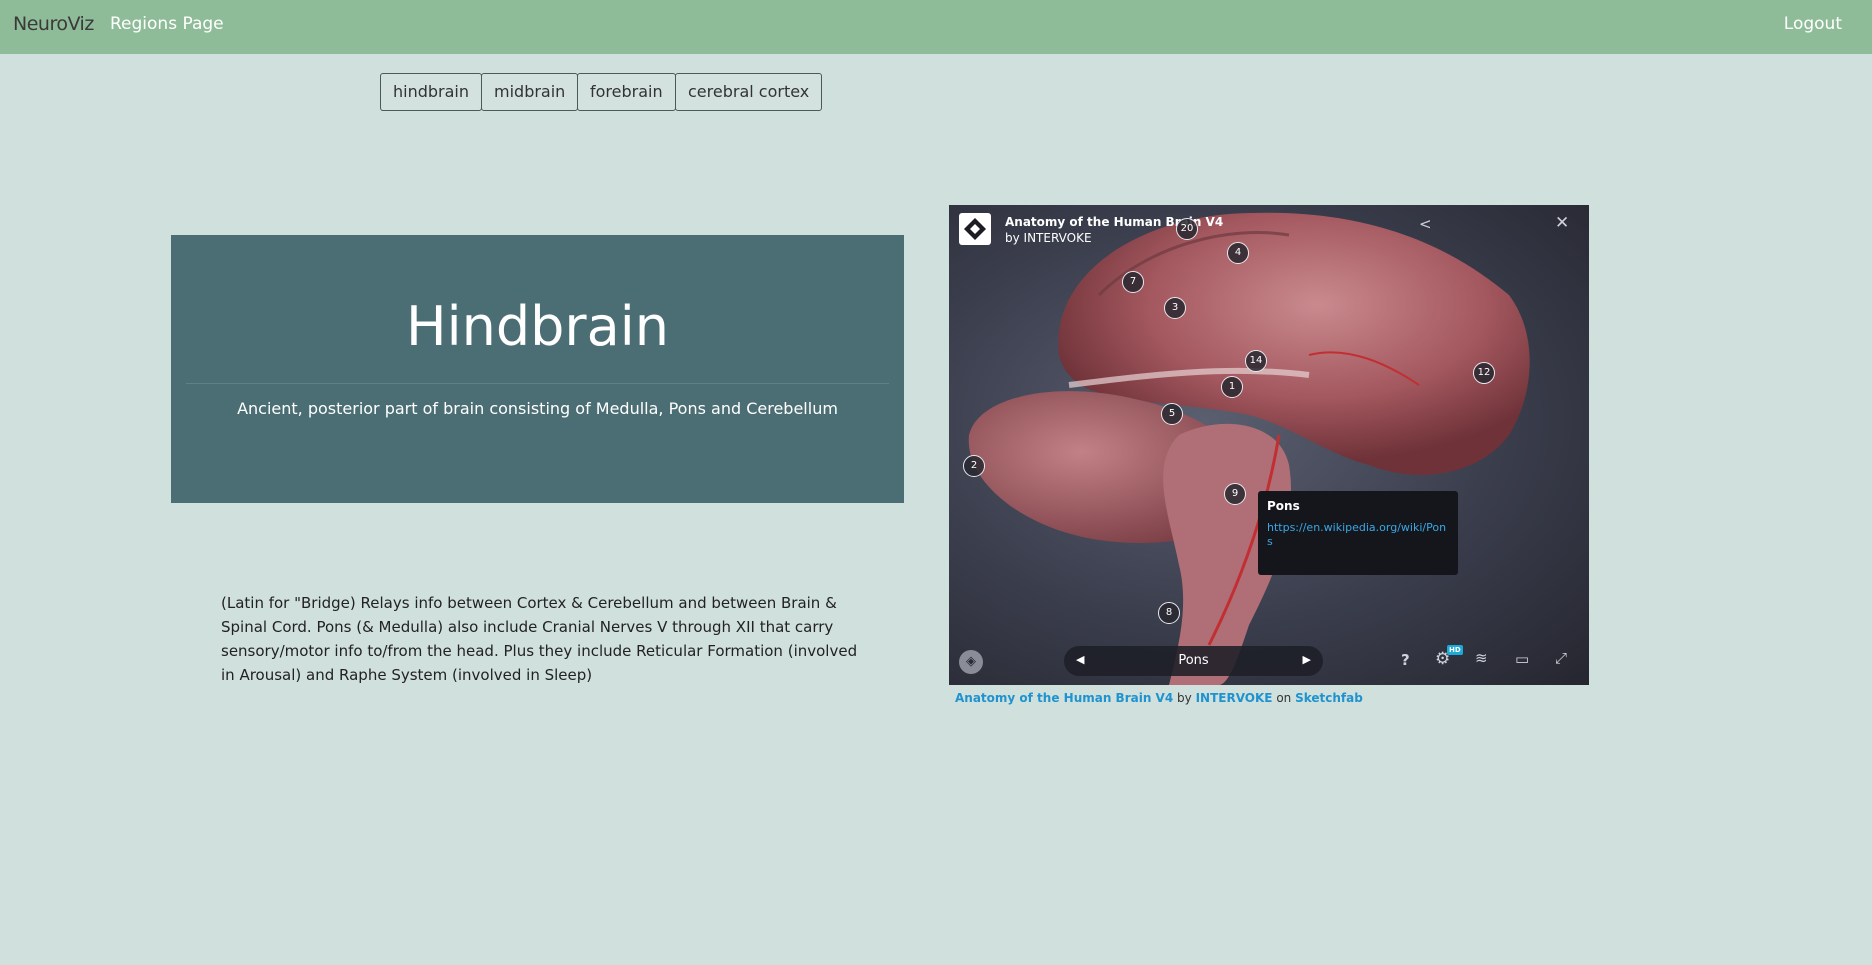 This screenshot has width=1872, height=965. I want to click on sketchfab-logo-icon, so click(975, 229).